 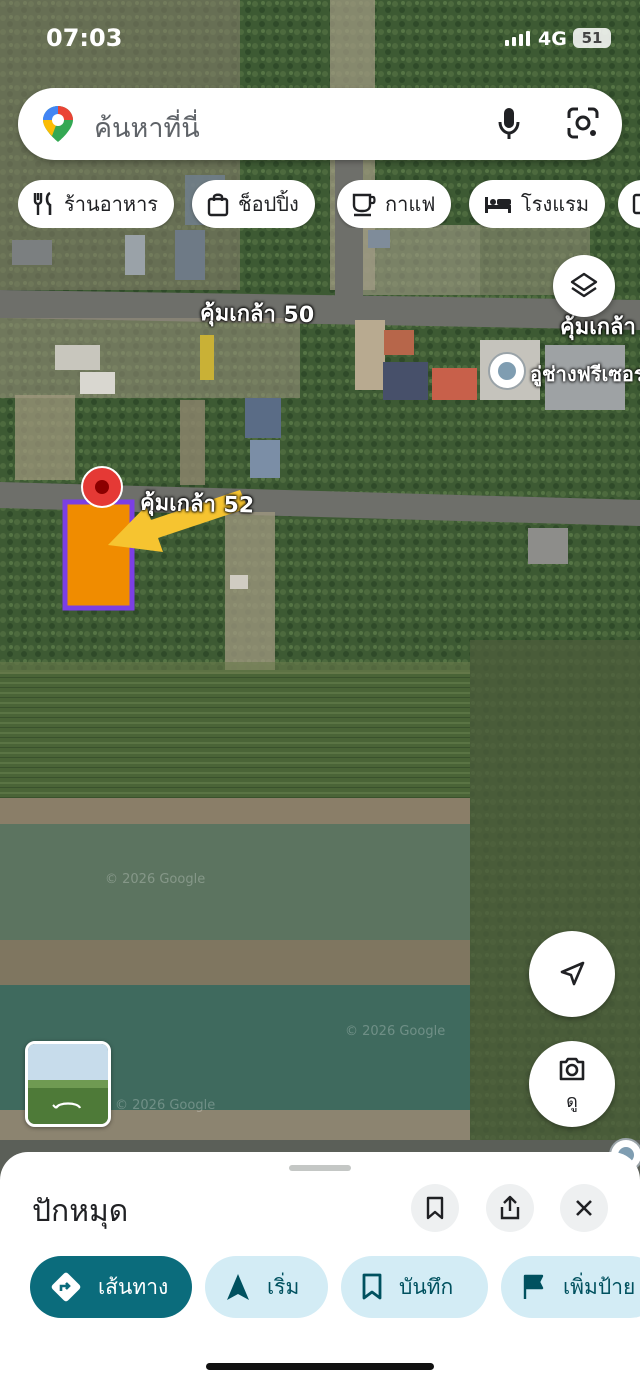 What do you see at coordinates (111, 204) in the screenshot?
I see `chip-label: ร้านอาหาร` at bounding box center [111, 204].